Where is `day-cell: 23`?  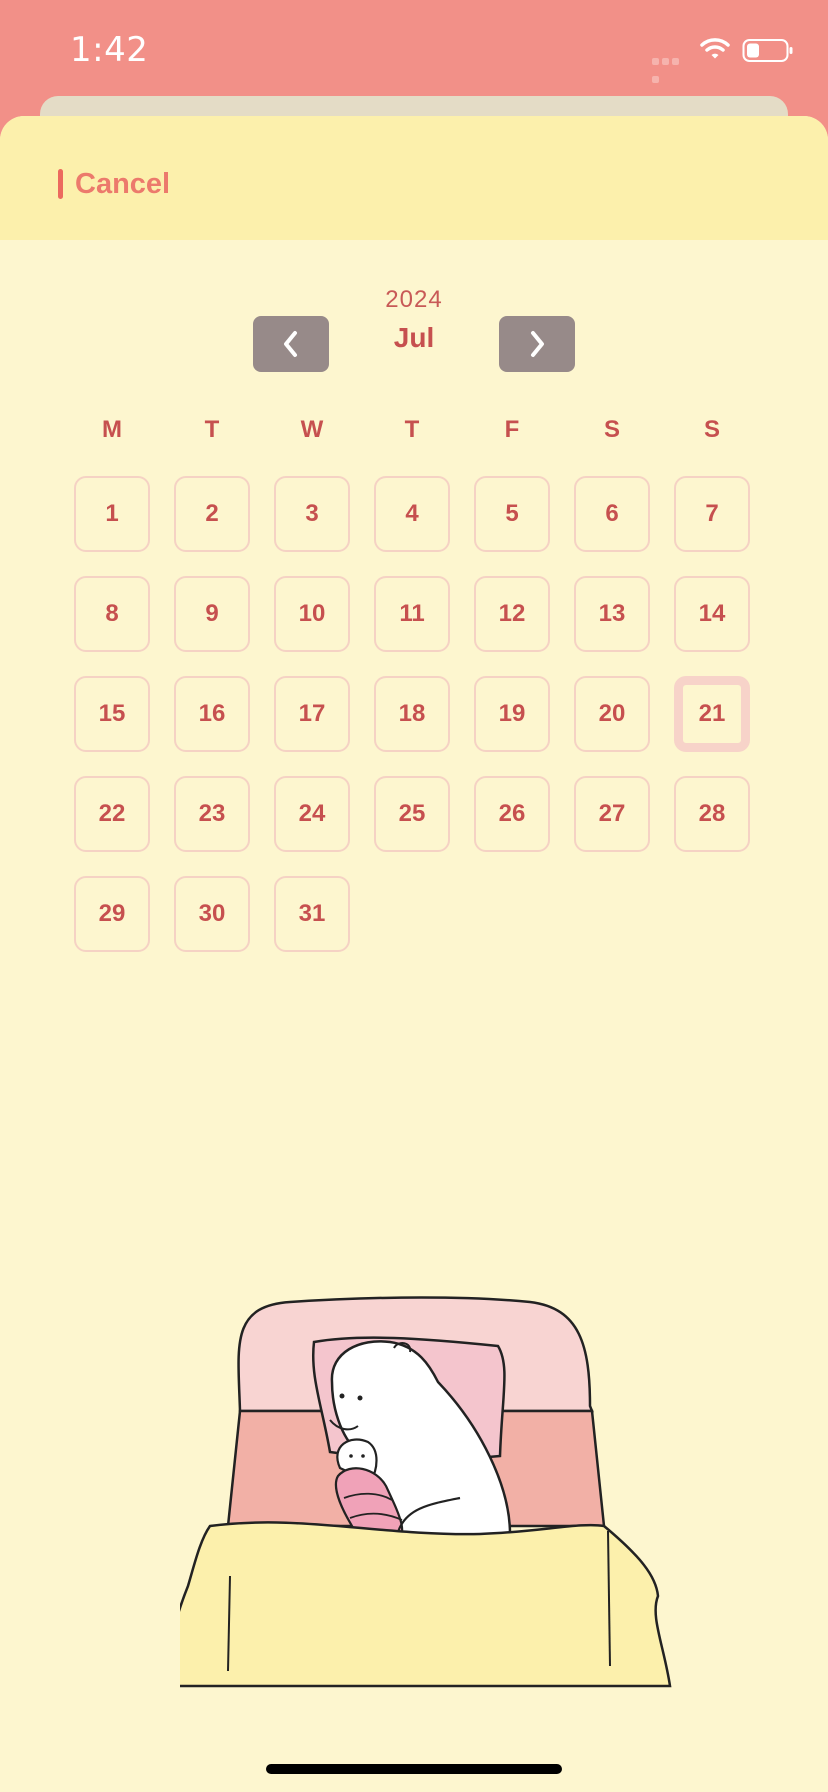
day-cell: 23 is located at coordinates (212, 814).